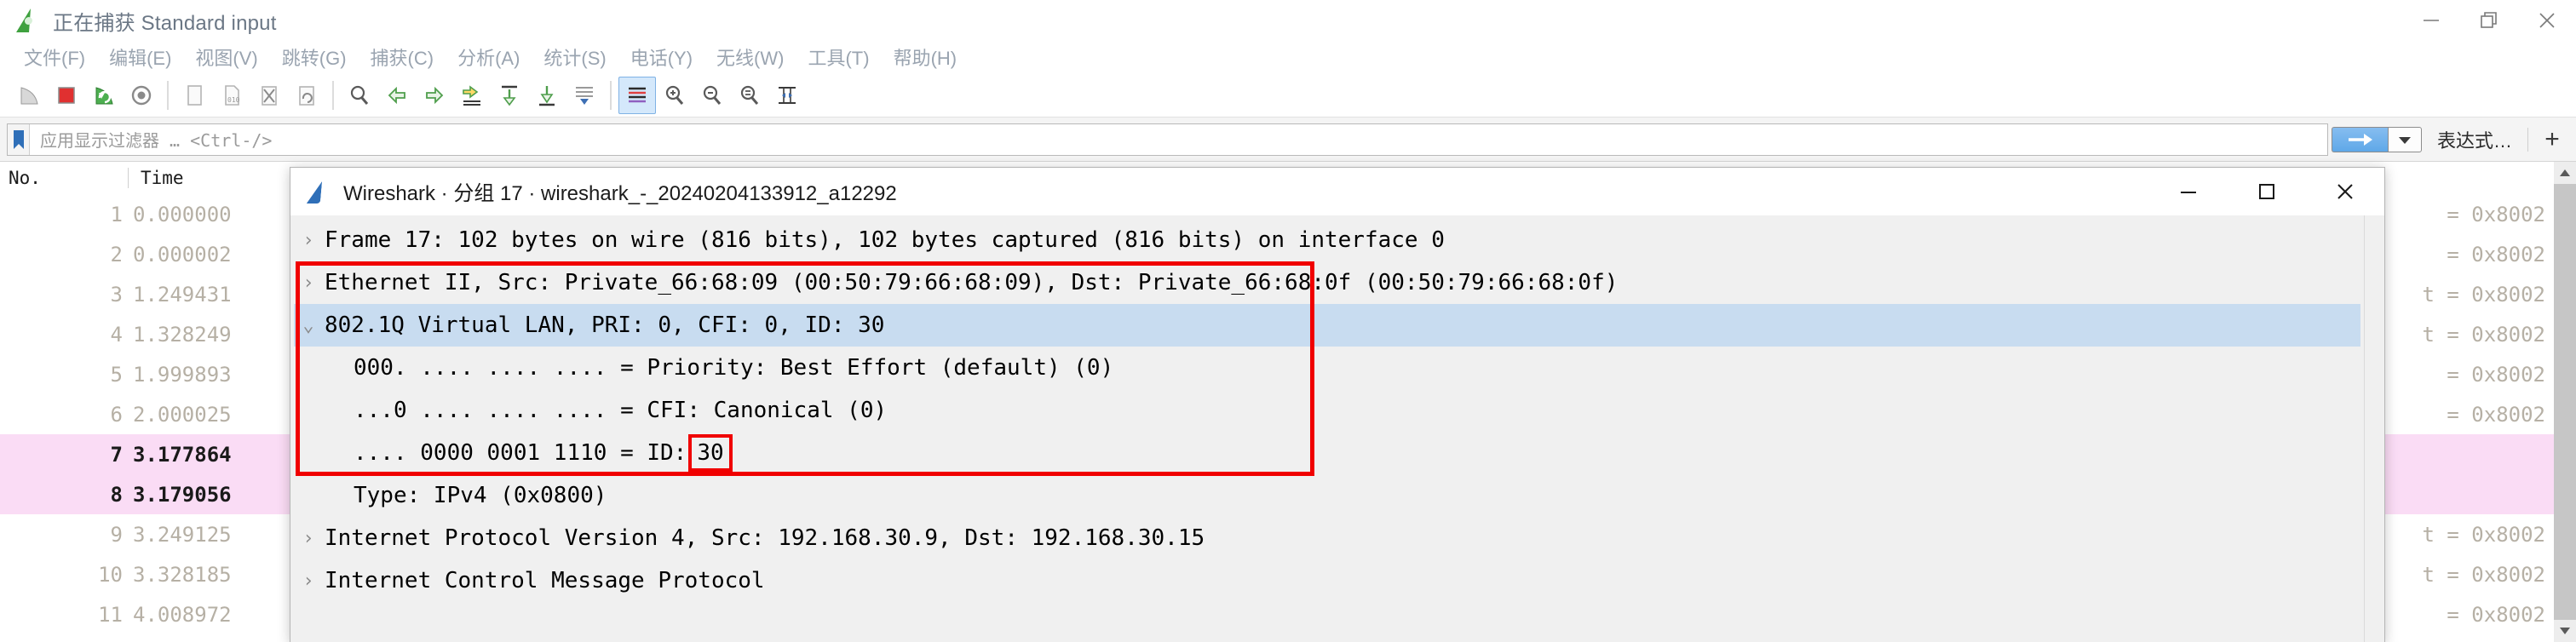 Image resolution: width=2576 pixels, height=642 pixels. What do you see at coordinates (117, 534) in the screenshot?
I see `packet-no: 9` at bounding box center [117, 534].